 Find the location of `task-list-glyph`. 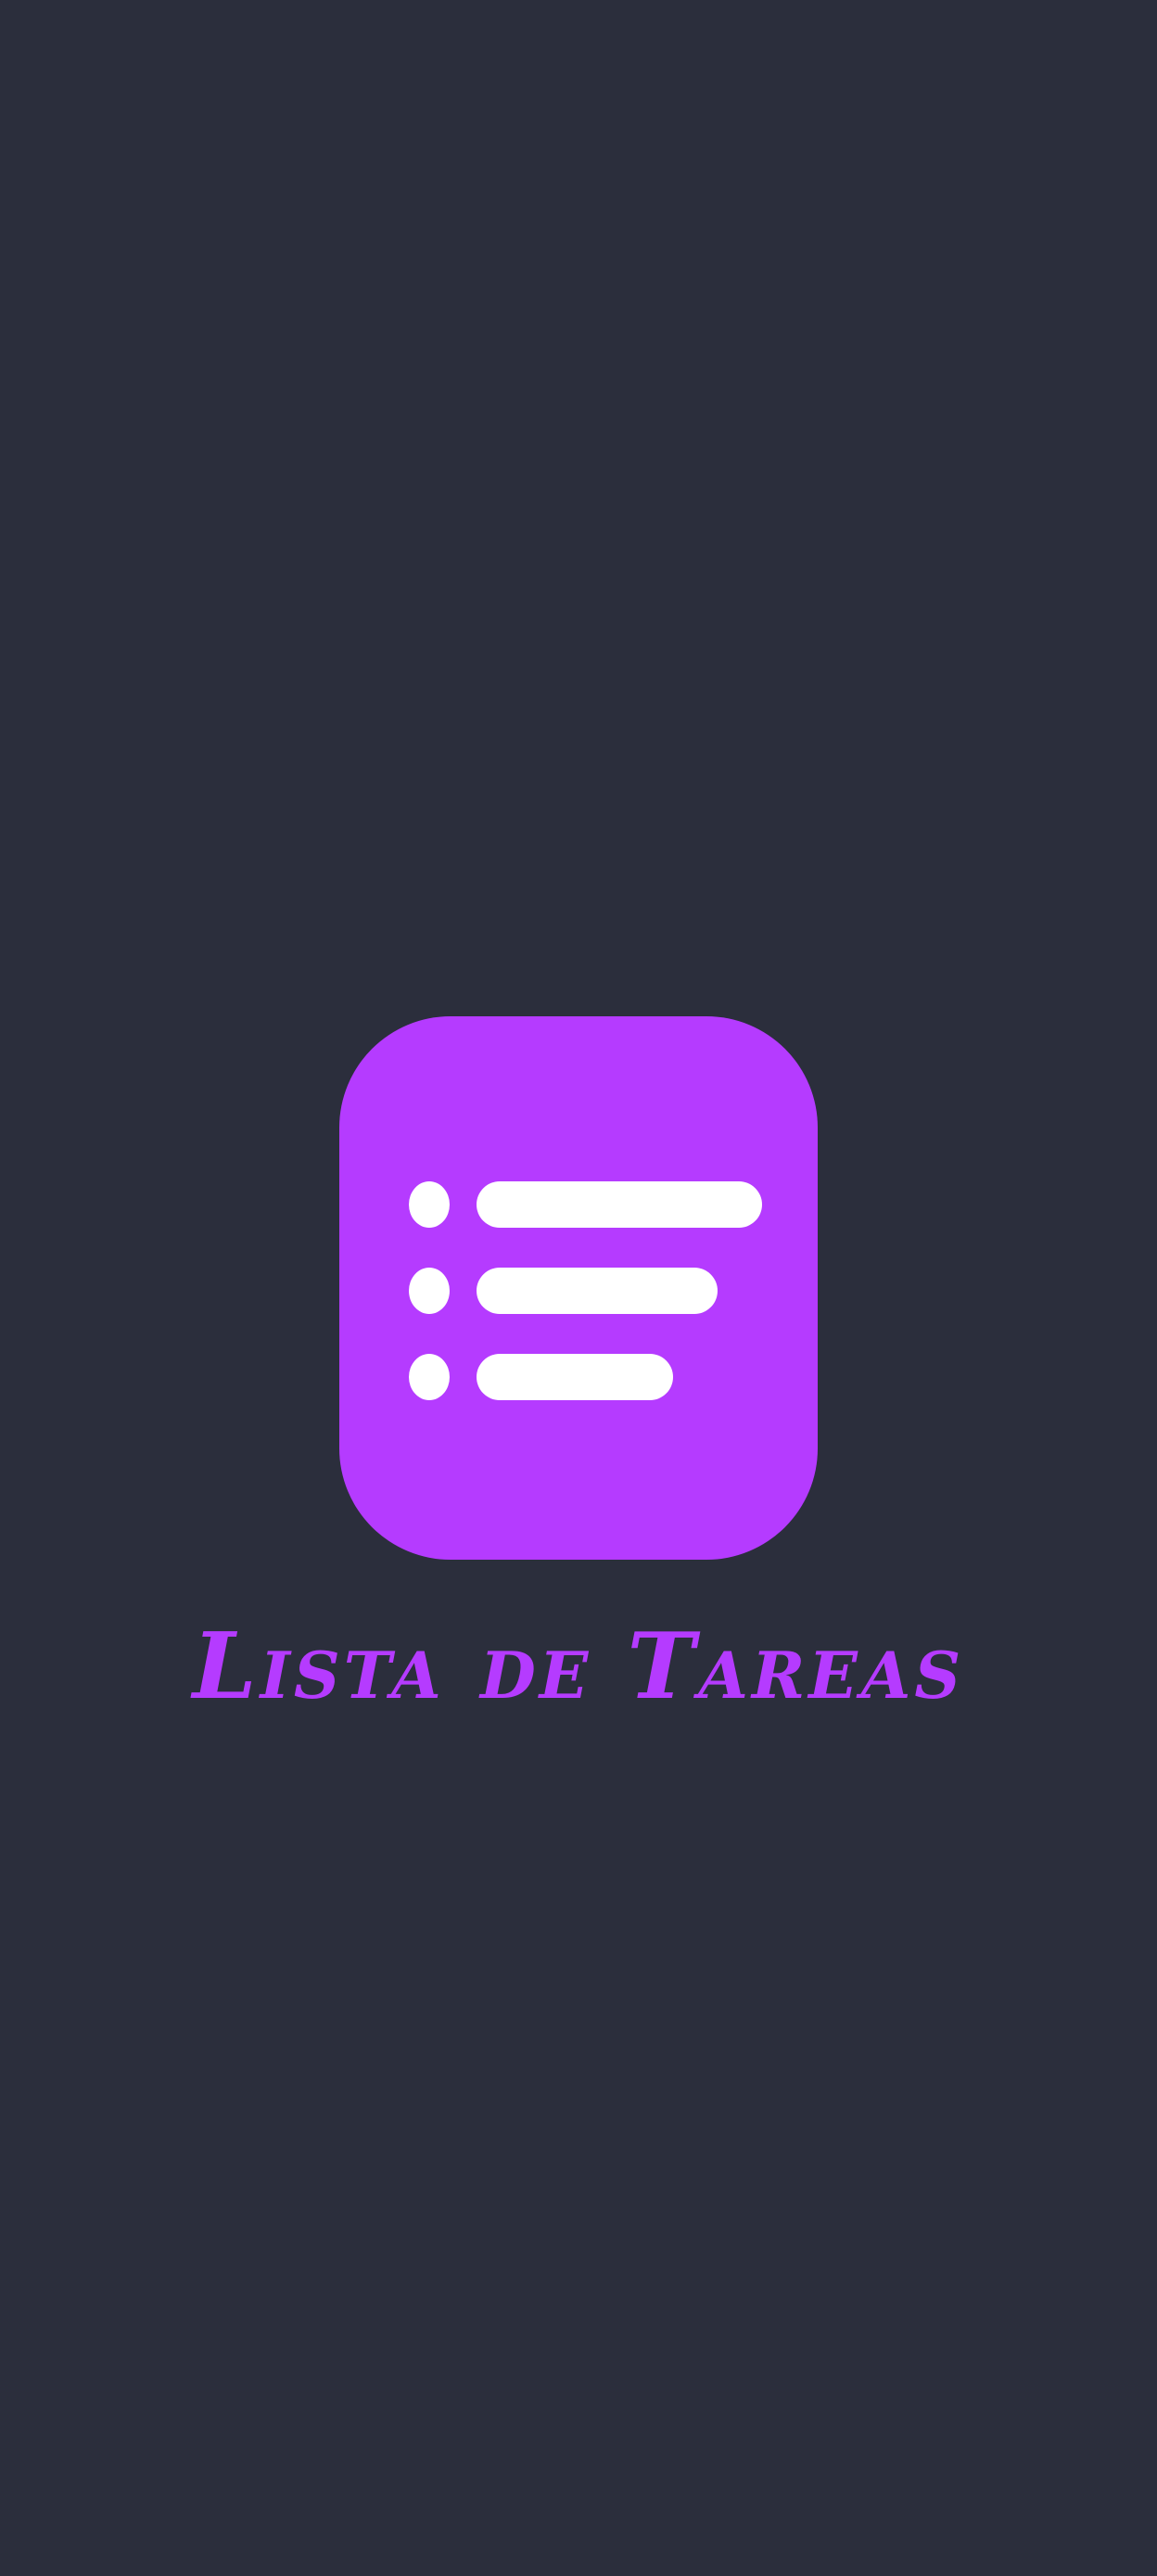

task-list-glyph is located at coordinates (585, 1290).